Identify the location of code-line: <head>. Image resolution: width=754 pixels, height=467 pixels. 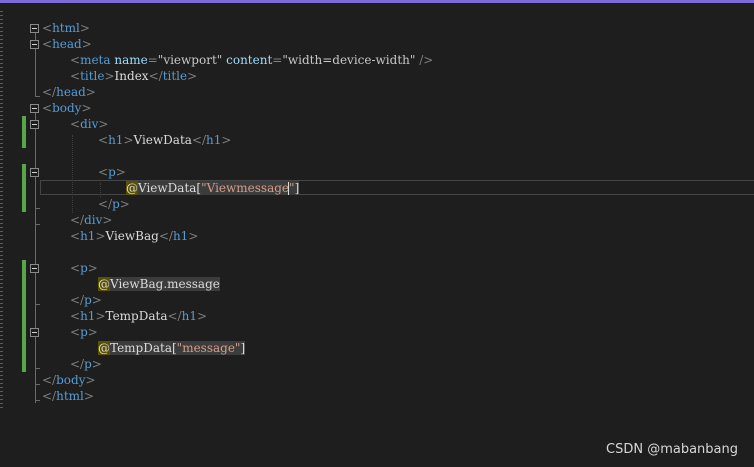
(67, 44).